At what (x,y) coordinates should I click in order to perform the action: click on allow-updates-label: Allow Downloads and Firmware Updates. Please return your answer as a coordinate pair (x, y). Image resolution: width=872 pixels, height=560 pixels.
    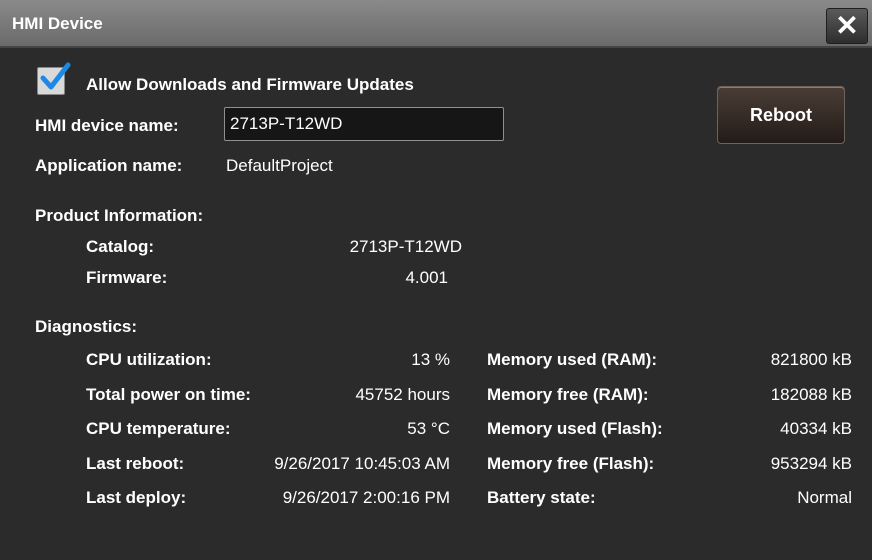
    Looking at the image, I should click on (250, 84).